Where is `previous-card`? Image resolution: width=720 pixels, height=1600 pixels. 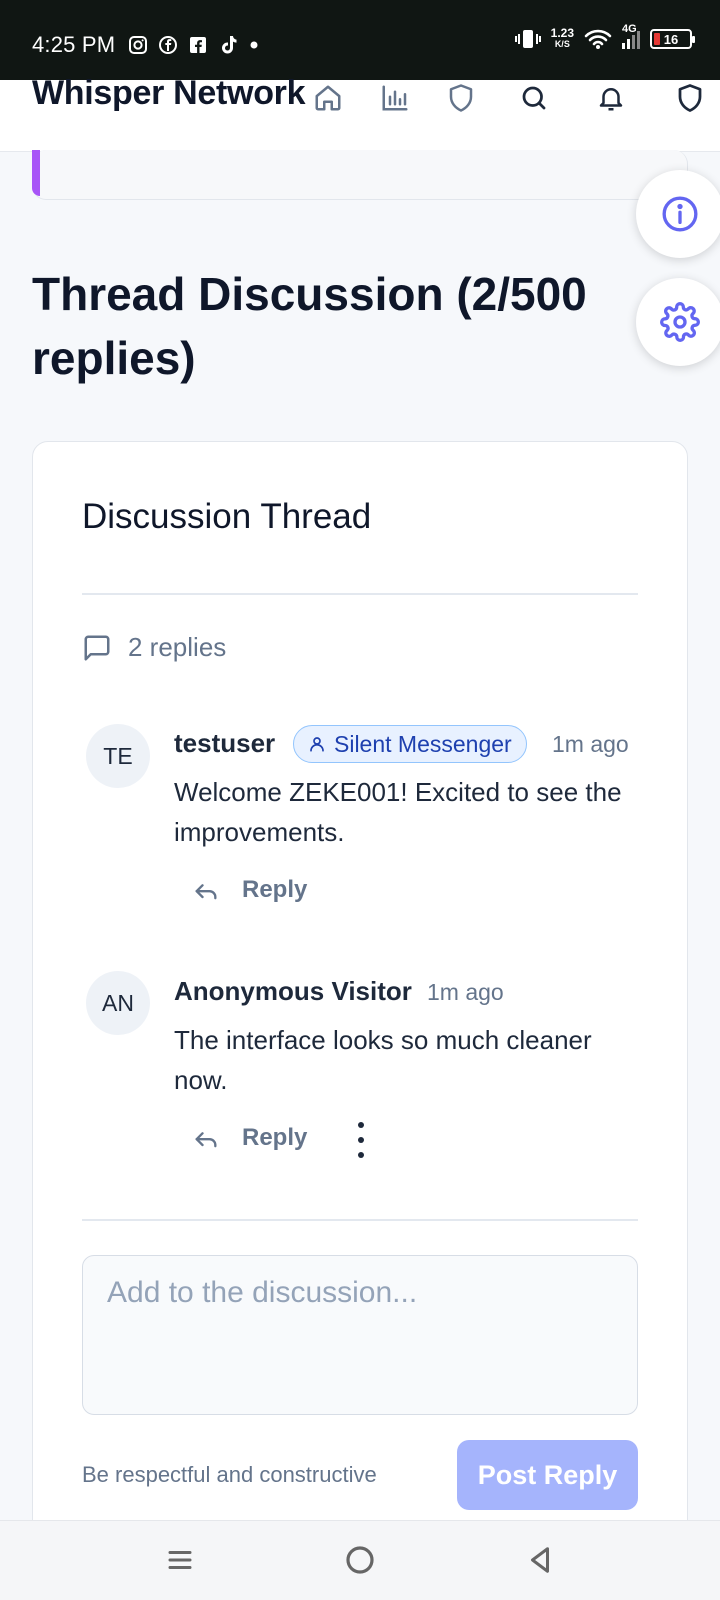 previous-card is located at coordinates (360, 175).